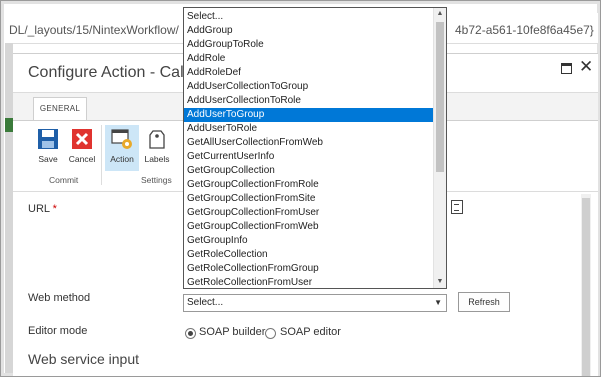 The width and height of the screenshot is (601, 377). Describe the element at coordinates (122, 159) in the screenshot. I see `action-label: Action` at that location.